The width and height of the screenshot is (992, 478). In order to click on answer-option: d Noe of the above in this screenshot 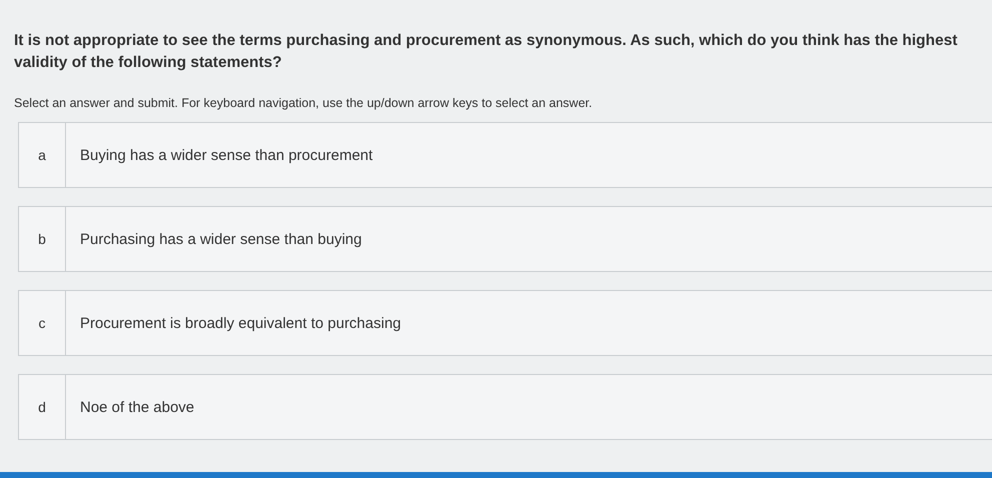, I will do `click(505, 407)`.